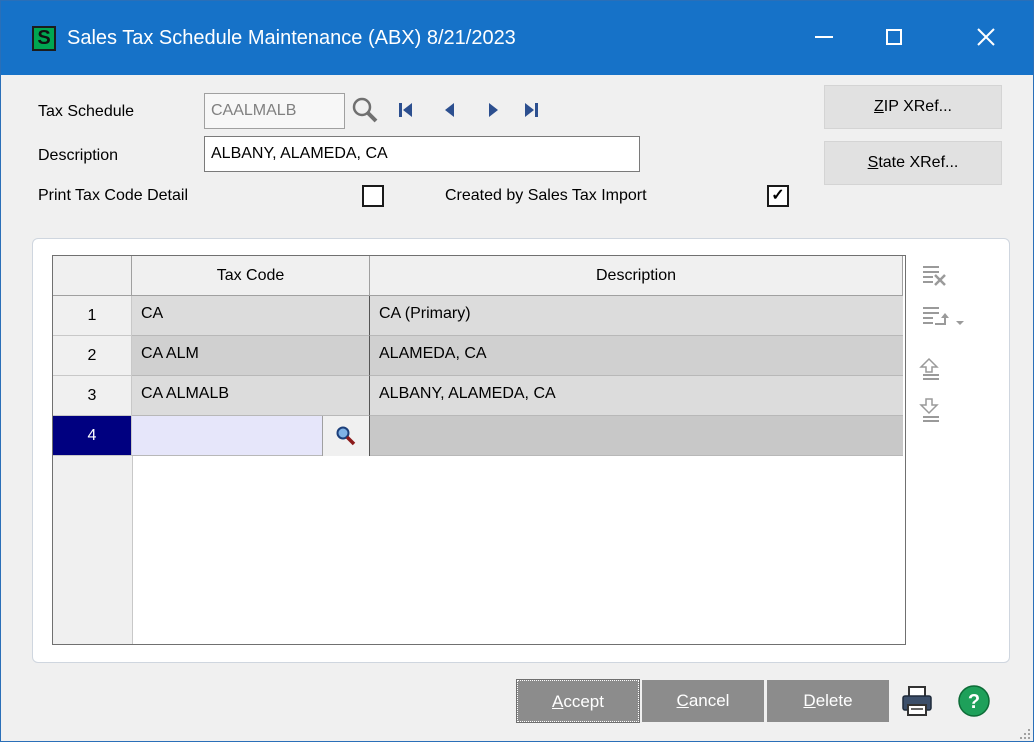  I want to click on tax-code-cell: CA ALMALB, so click(251, 396).